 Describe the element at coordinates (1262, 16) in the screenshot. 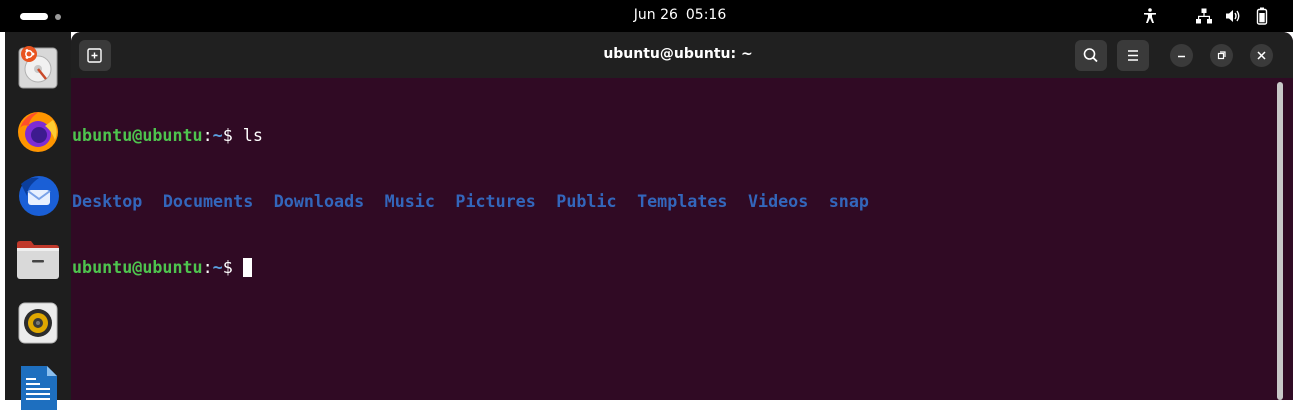

I see `battery-icon` at that location.